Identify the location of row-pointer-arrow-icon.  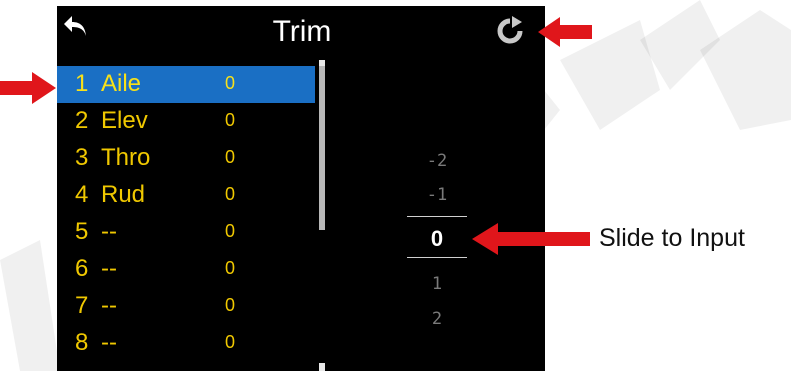
(28, 88).